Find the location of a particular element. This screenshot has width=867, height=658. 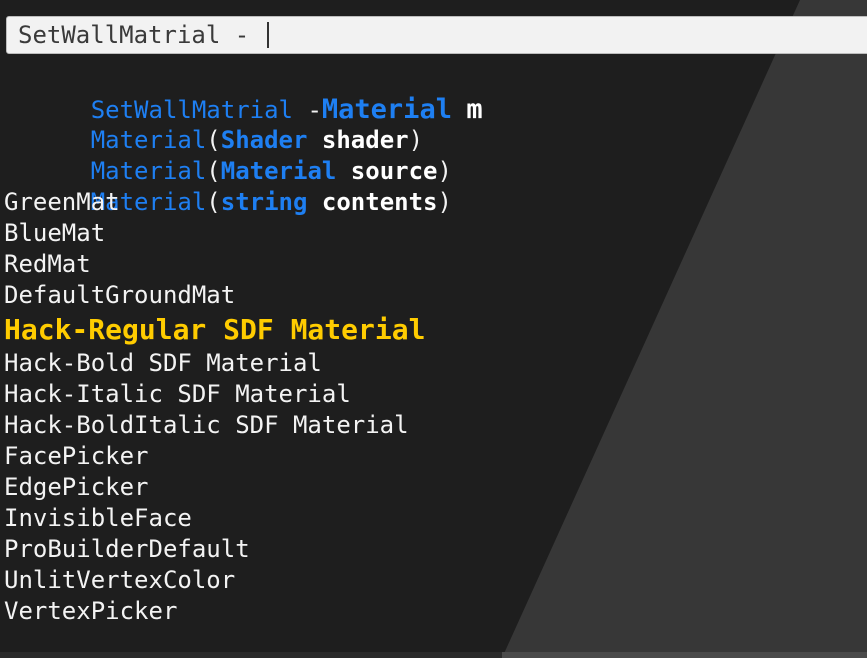

arg-name: contents is located at coordinates (379, 202).